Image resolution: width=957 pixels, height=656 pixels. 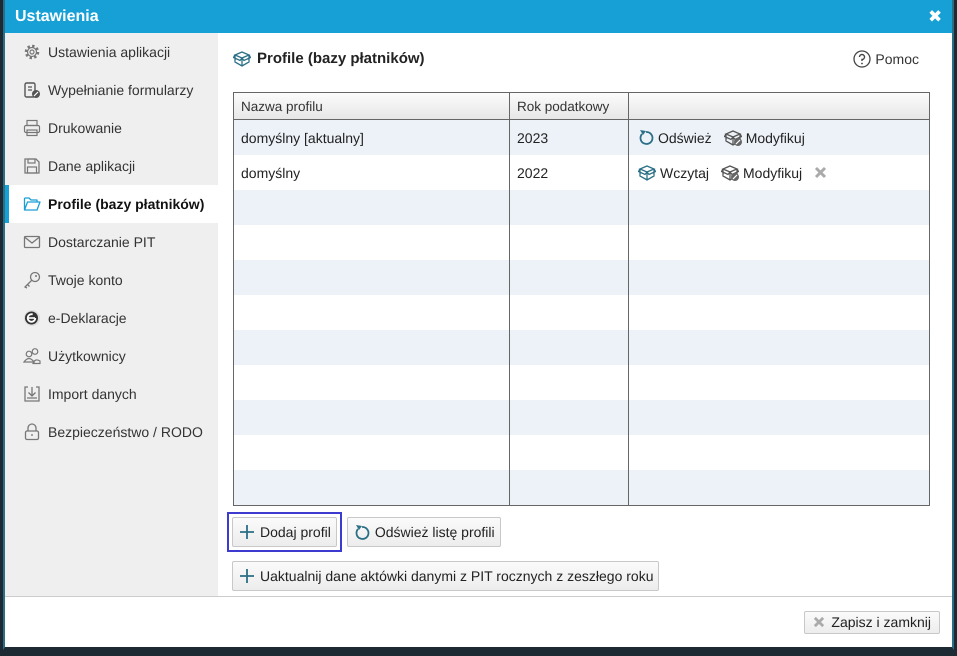 I want to click on table-cell: 2023, so click(x=569, y=137).